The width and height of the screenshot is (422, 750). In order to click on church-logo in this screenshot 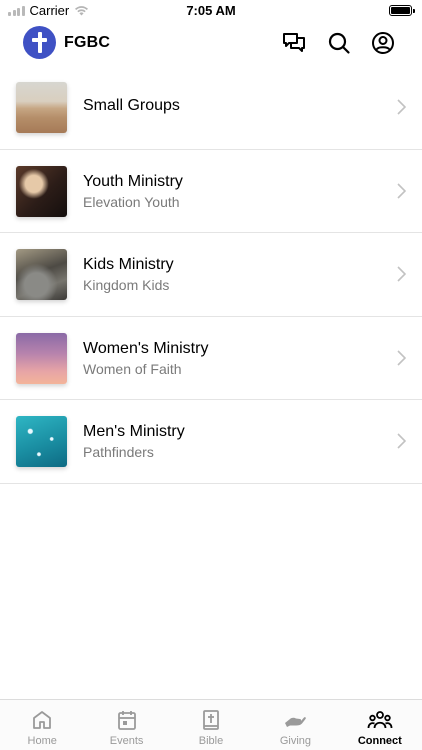, I will do `click(39, 42)`.